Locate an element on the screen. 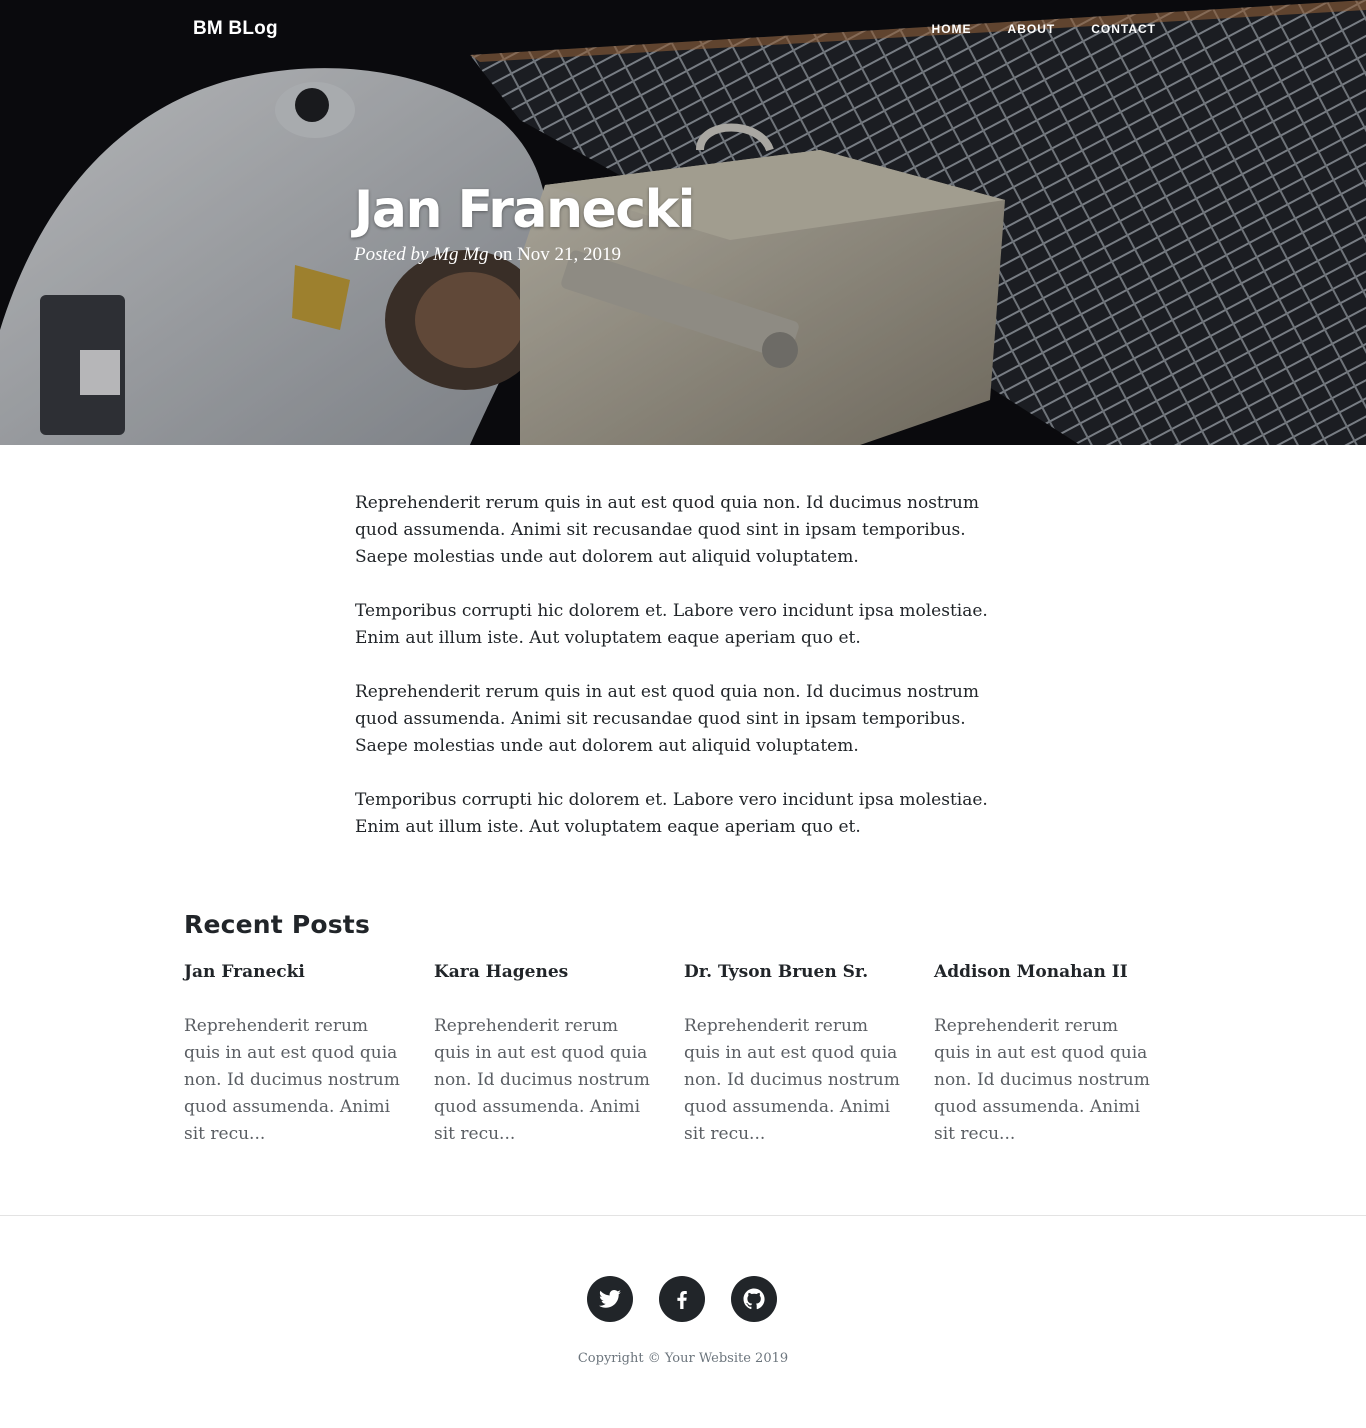 The image size is (1366, 1428). nav-link-contact: CONTACT is located at coordinates (1105, 29).